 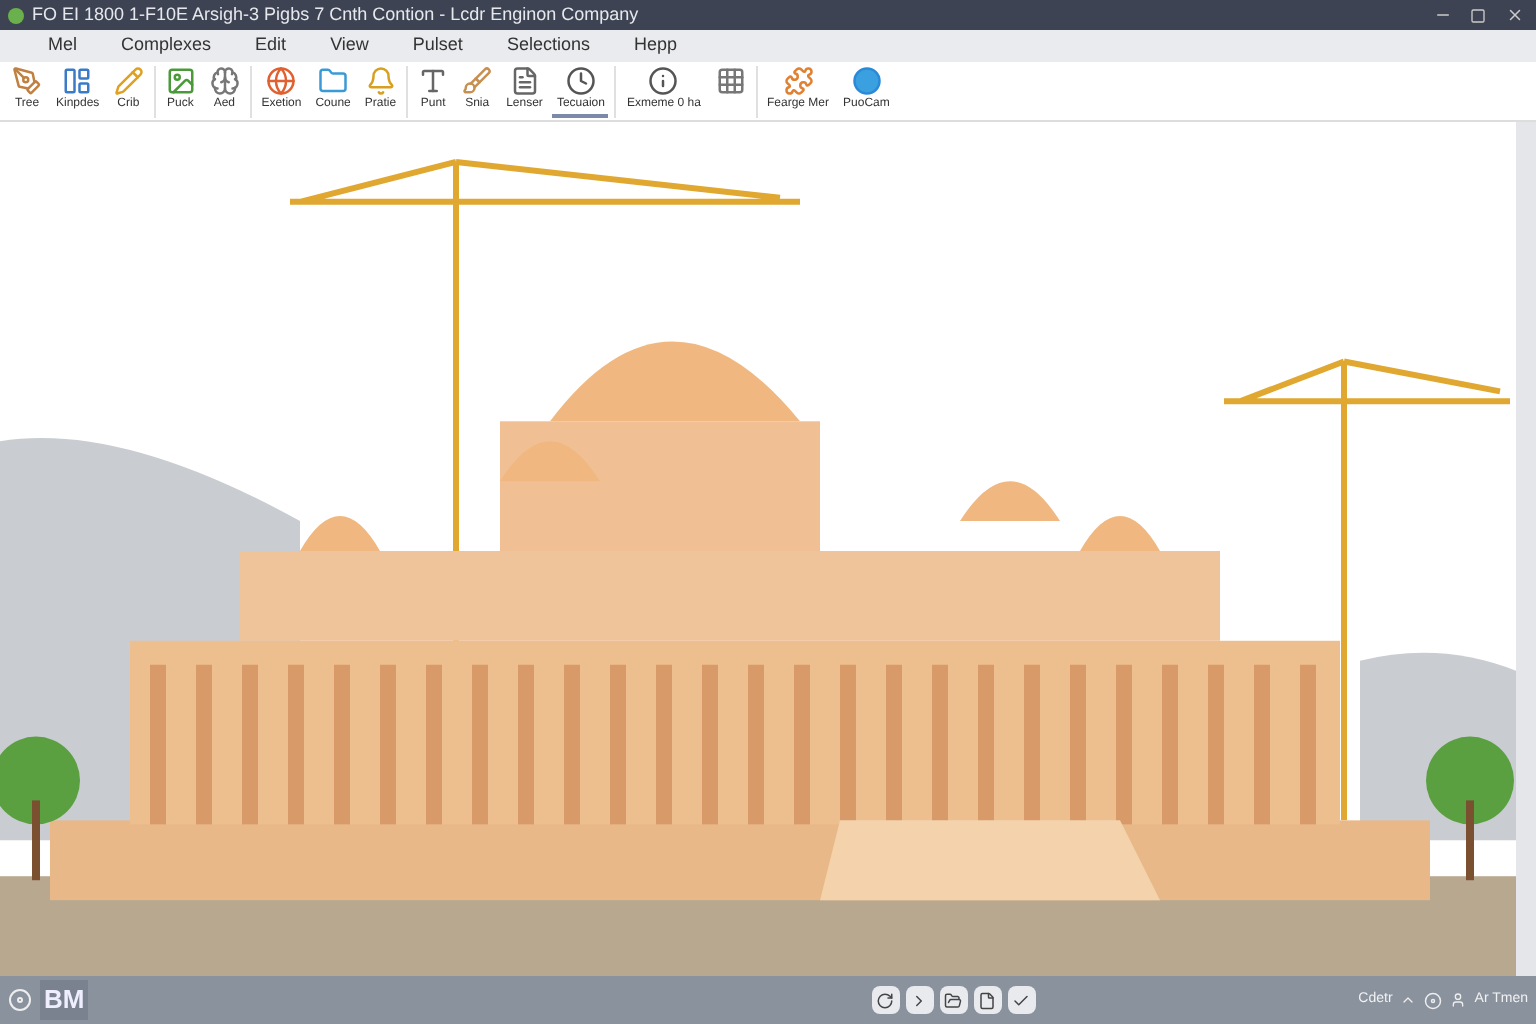 What do you see at coordinates (281, 81) in the screenshot?
I see `globe-icon` at bounding box center [281, 81].